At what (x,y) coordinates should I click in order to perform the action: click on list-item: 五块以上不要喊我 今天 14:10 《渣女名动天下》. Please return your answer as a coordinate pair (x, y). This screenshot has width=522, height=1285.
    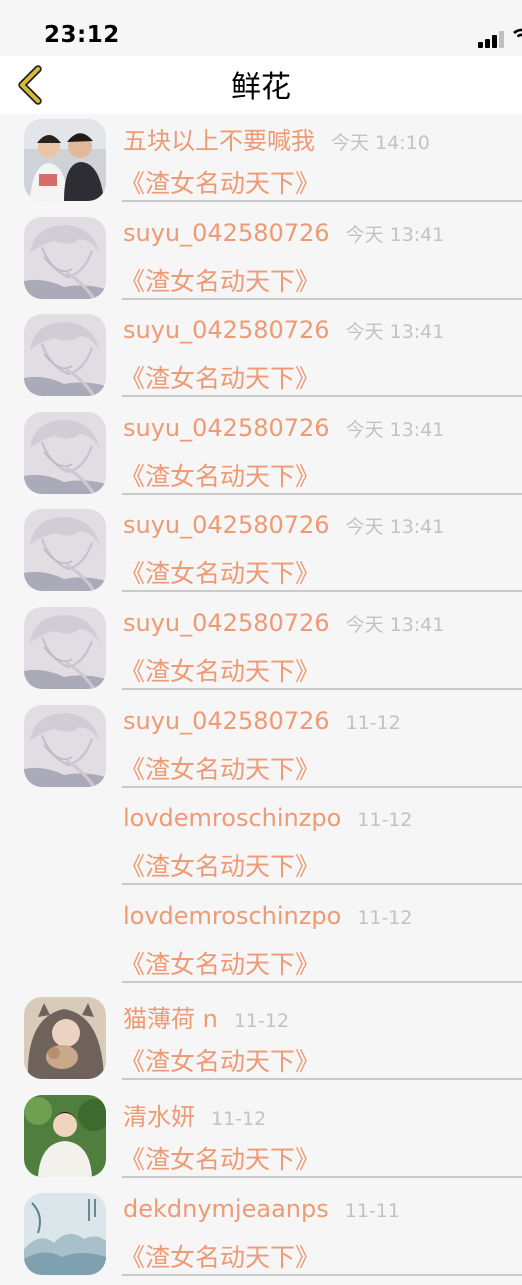
    Looking at the image, I should click on (261, 163).